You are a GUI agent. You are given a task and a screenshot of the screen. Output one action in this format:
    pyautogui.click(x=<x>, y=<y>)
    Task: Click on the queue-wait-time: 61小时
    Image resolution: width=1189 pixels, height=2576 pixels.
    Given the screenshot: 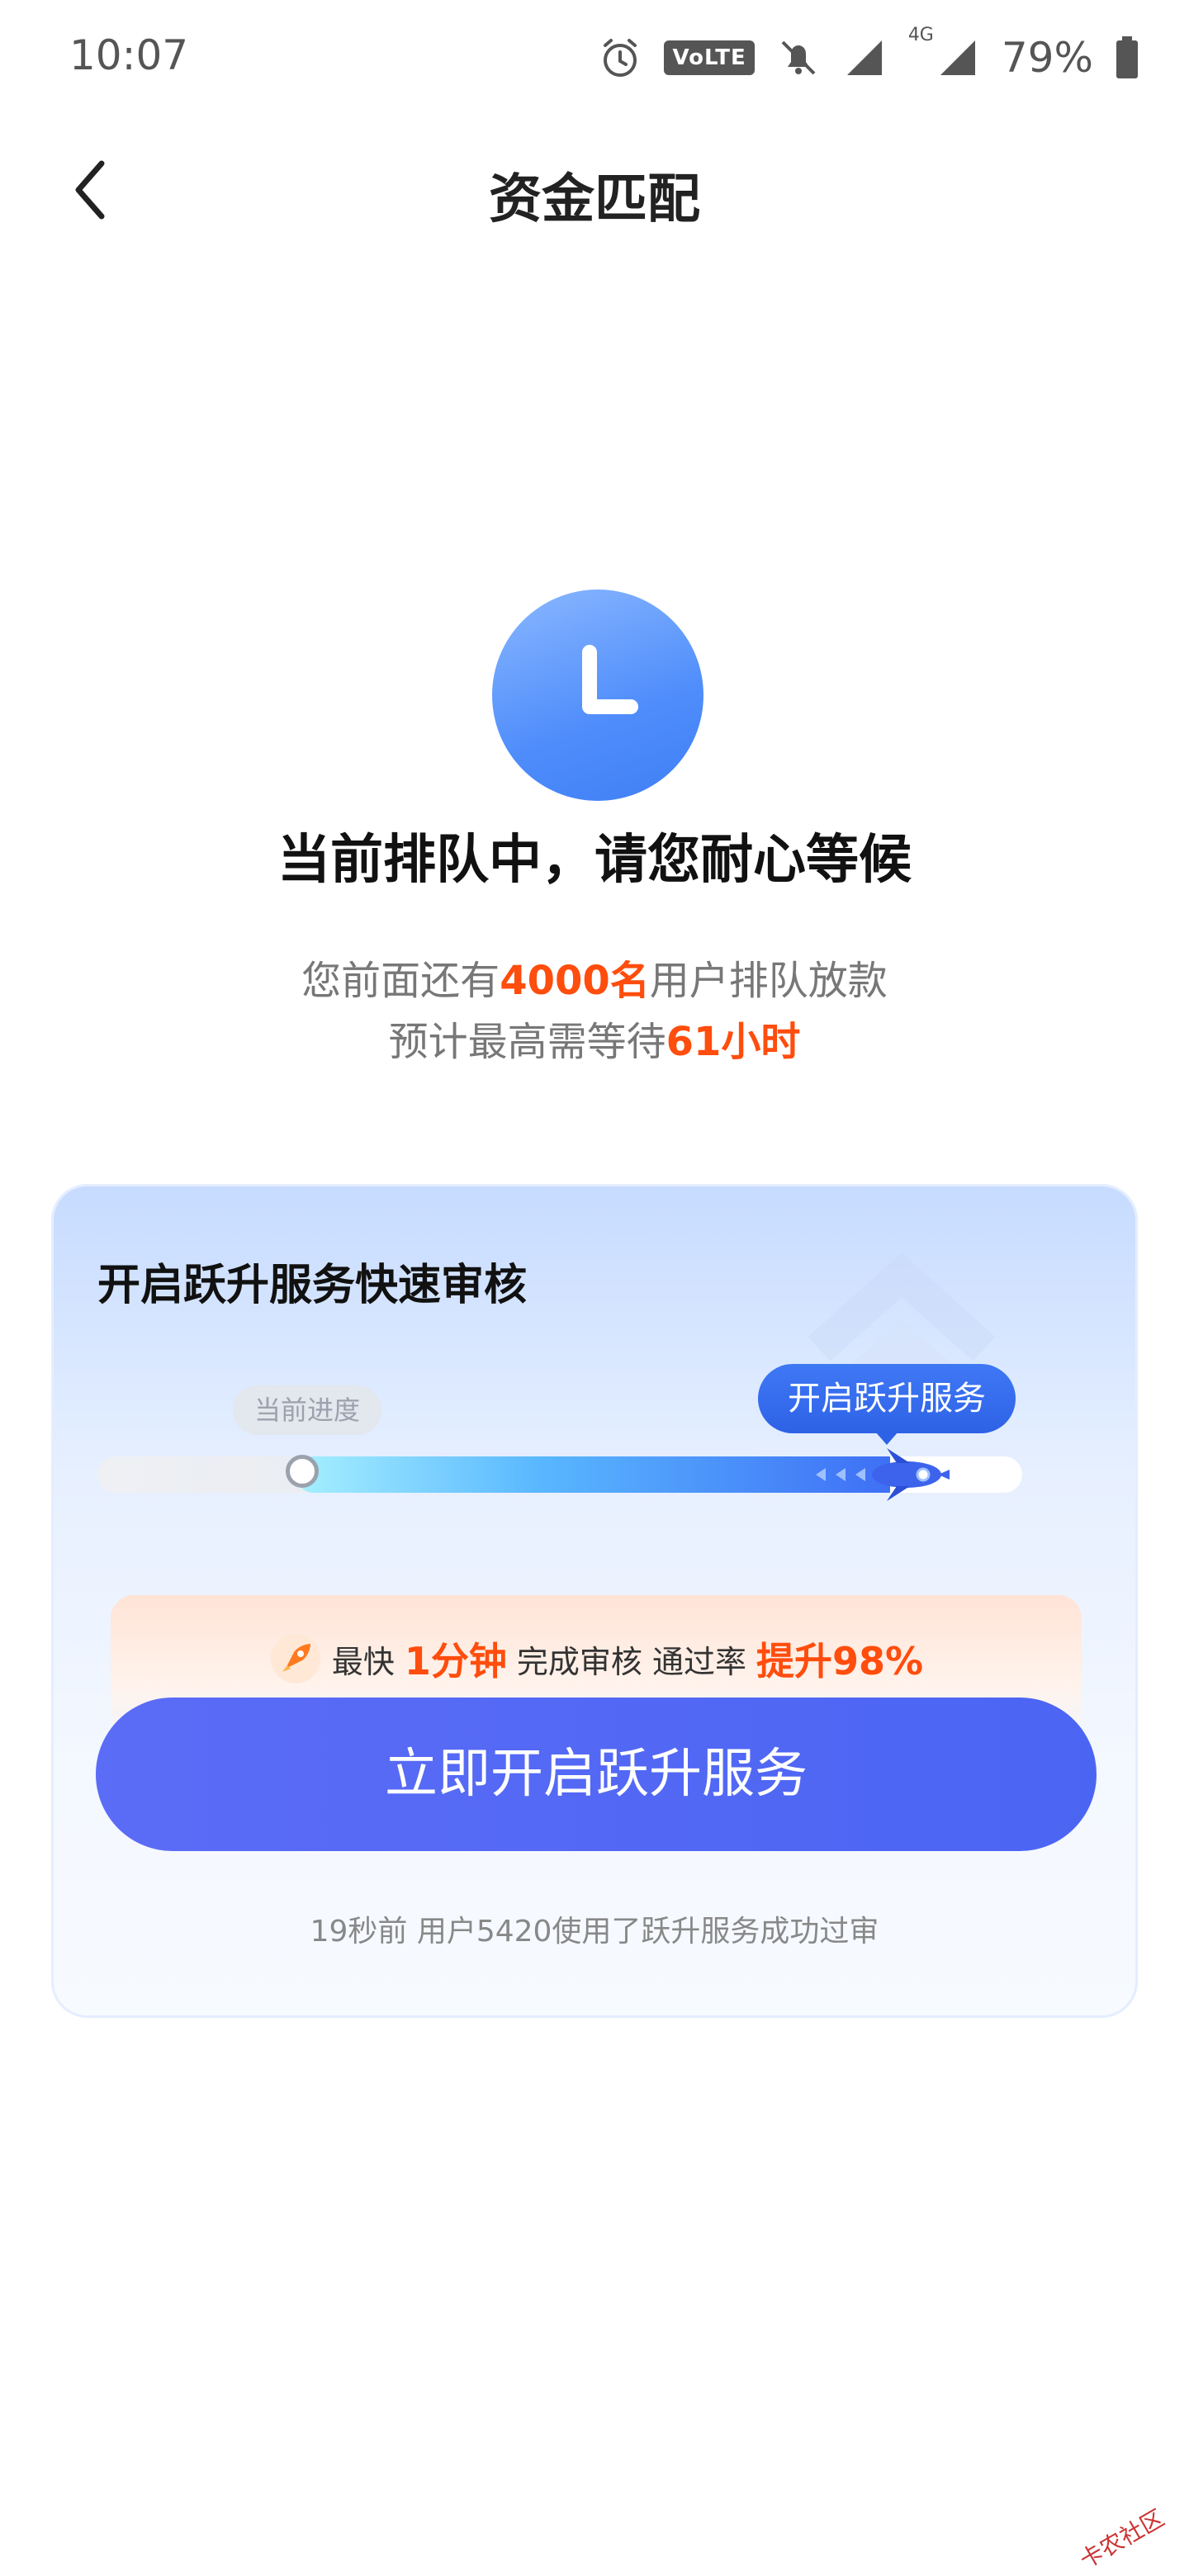 What is the action you would take?
    pyautogui.click(x=733, y=1042)
    